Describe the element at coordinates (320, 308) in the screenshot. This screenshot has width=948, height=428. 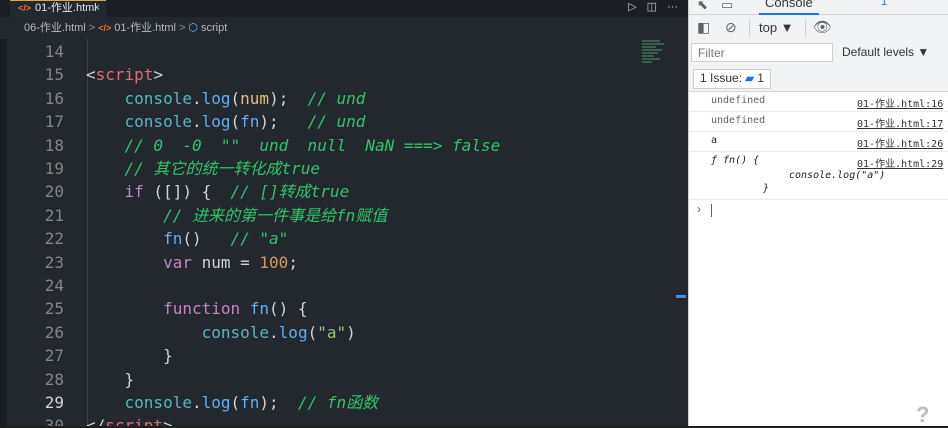
I see `code-line: 25 function fn() {` at that location.